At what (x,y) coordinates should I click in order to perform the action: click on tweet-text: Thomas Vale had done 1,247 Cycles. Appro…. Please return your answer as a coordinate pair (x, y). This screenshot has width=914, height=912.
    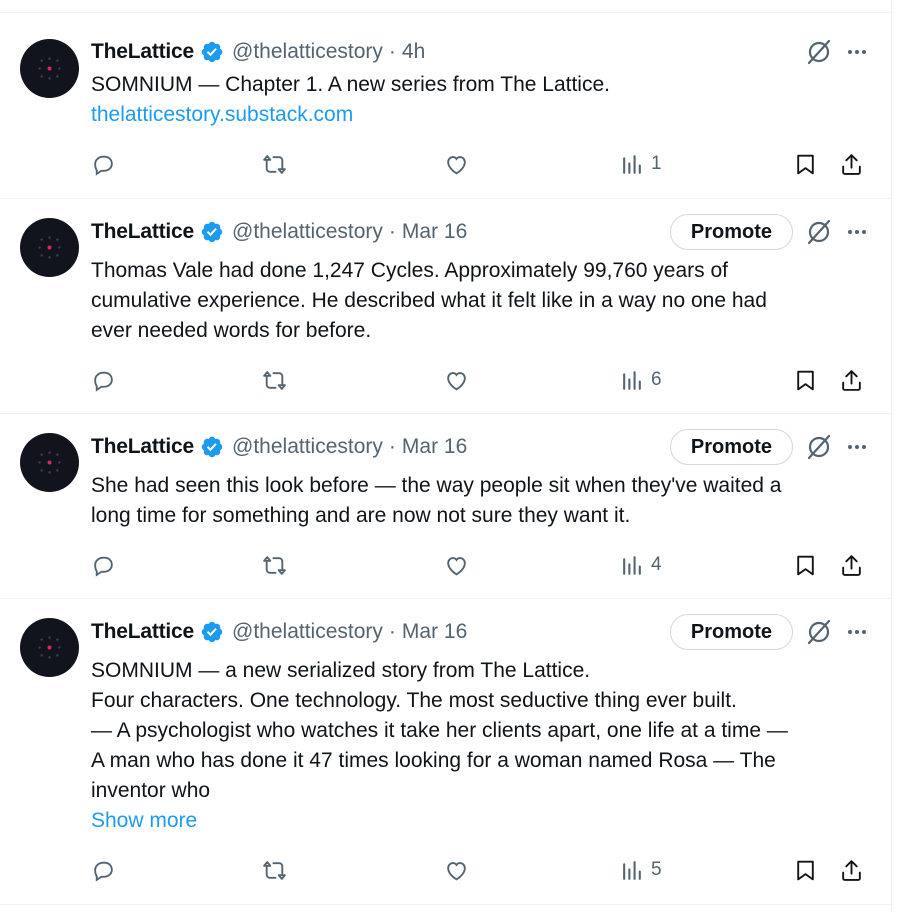
    Looking at the image, I should click on (477, 301).